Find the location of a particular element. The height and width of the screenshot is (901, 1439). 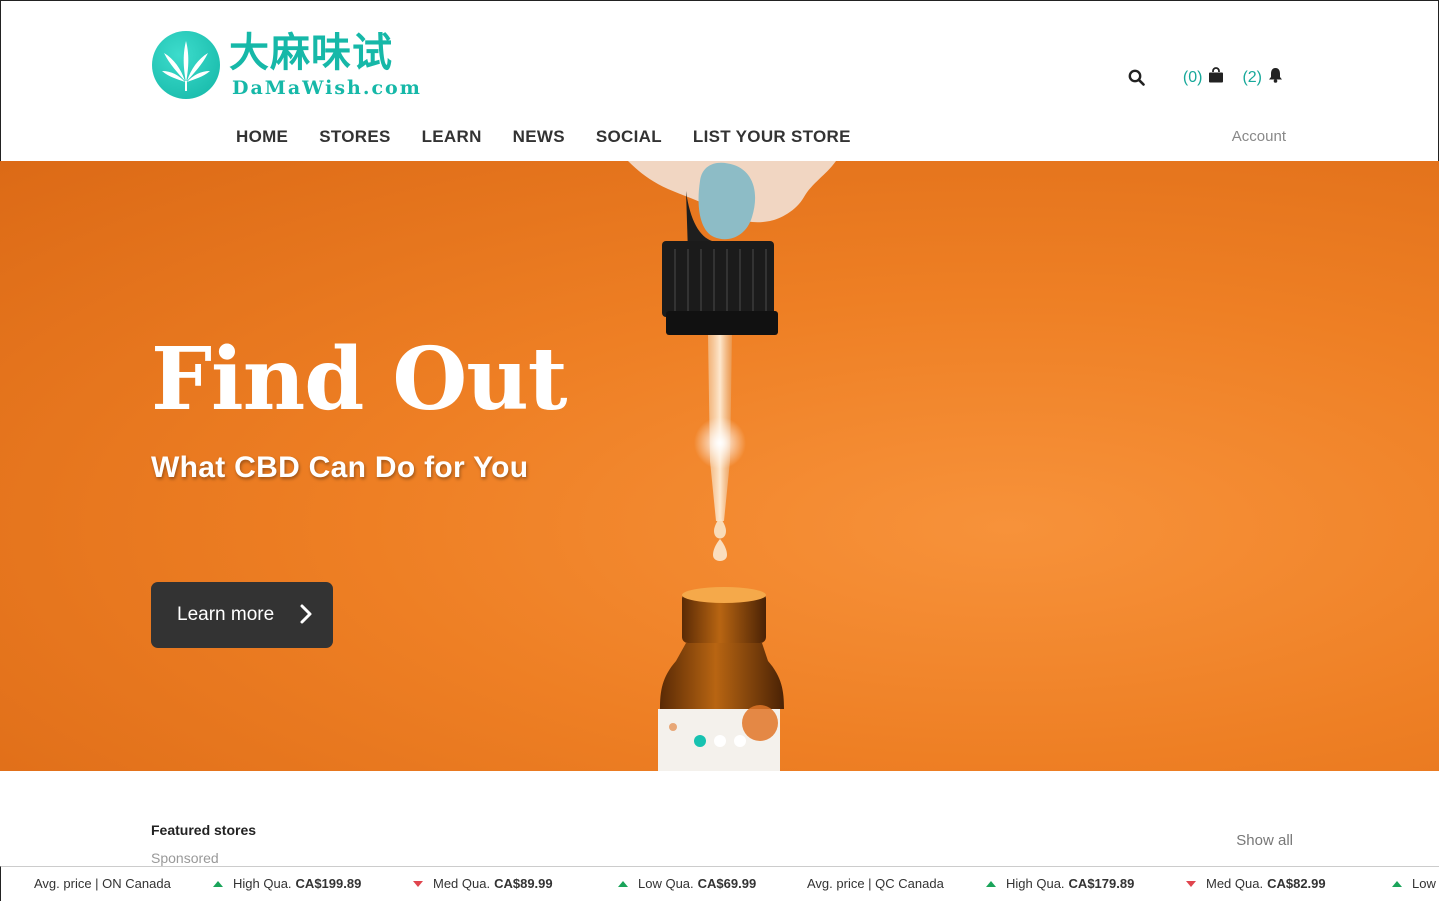

ticker-price-item: High Qua. CA$179.89 is located at coordinates (1060, 883).